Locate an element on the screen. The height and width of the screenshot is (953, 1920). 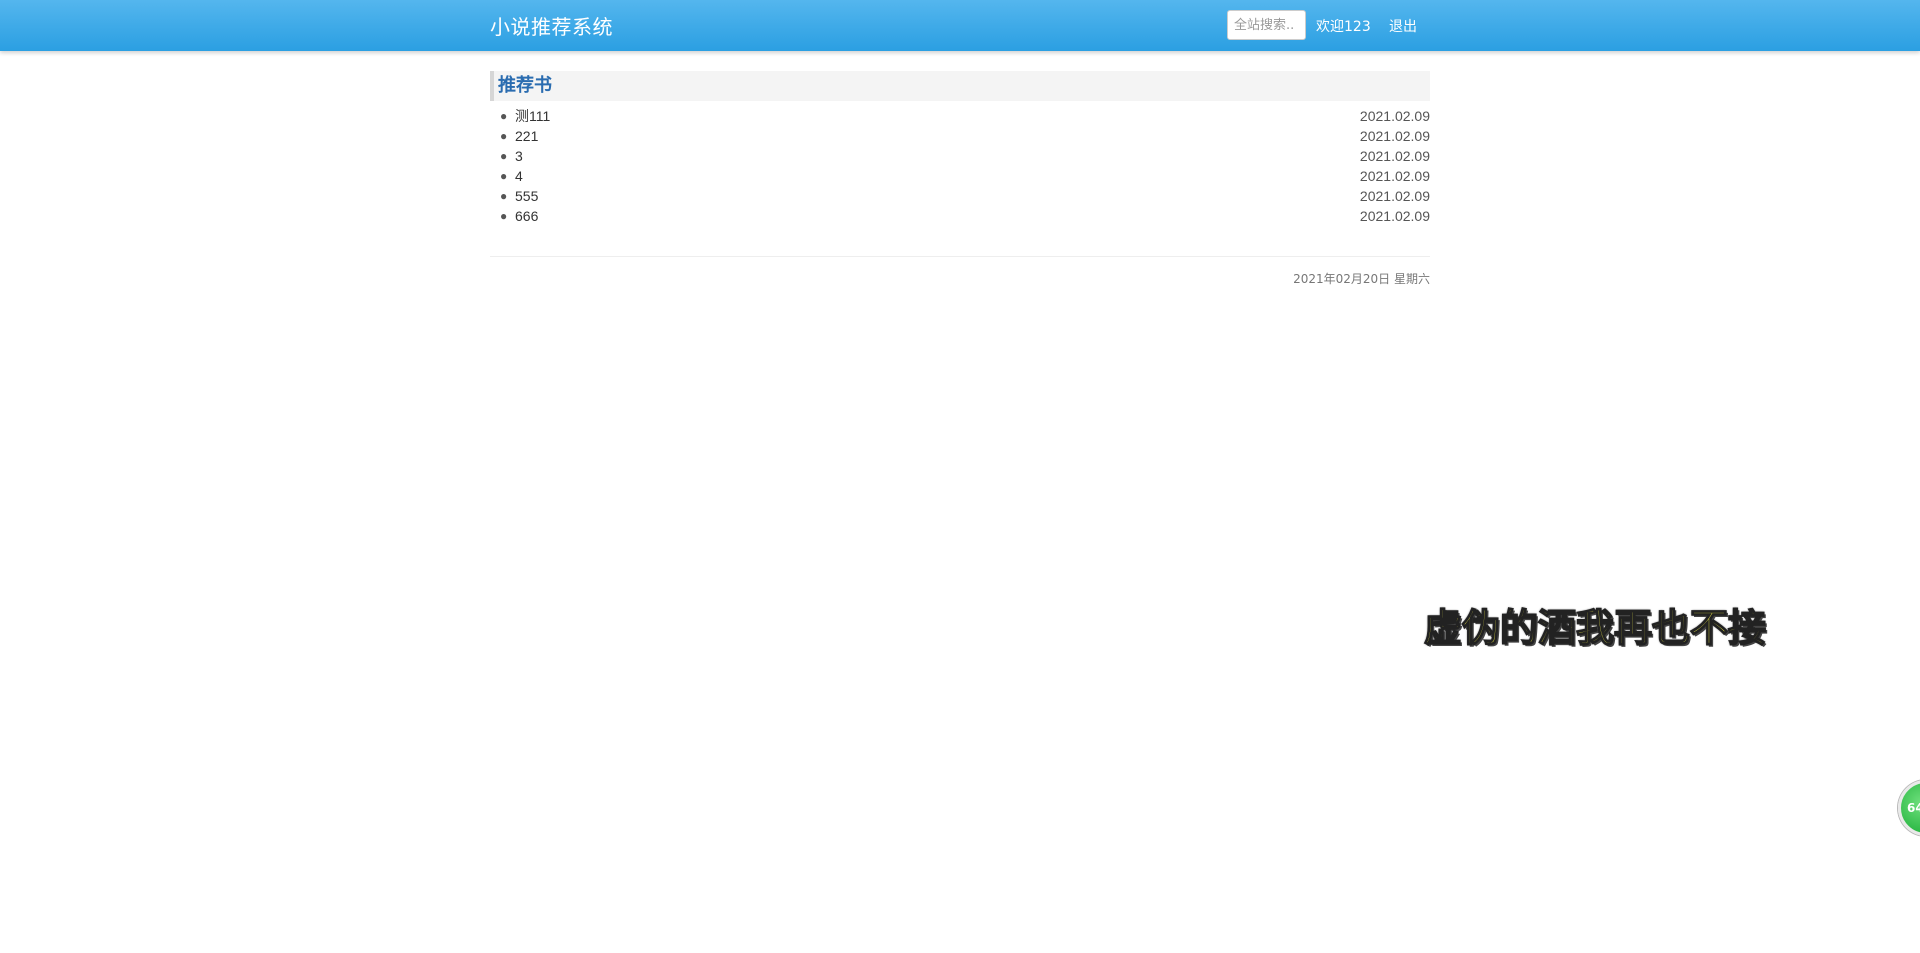
list-item: ● 666 2021.02.09 is located at coordinates (960, 216).